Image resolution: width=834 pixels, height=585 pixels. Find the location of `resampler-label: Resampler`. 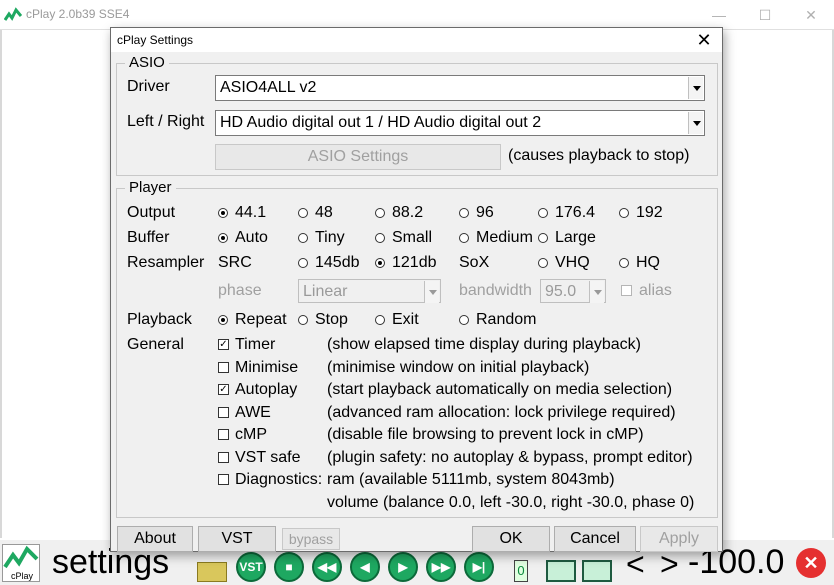

resampler-label: Resampler is located at coordinates (166, 262).